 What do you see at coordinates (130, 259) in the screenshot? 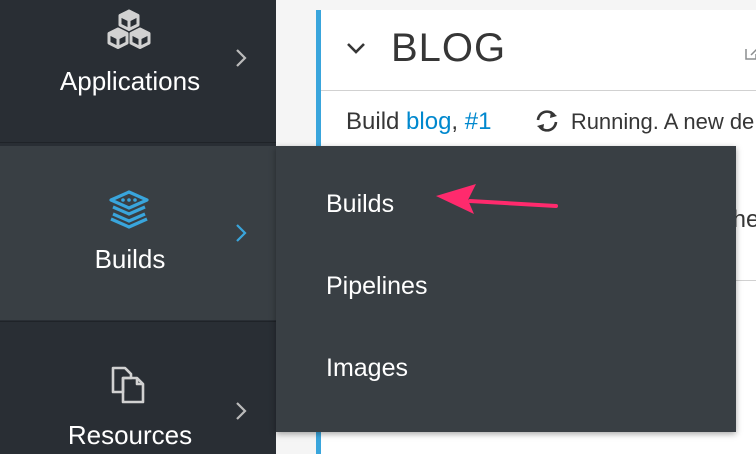
I see `nav-label-builds: Builds` at bounding box center [130, 259].